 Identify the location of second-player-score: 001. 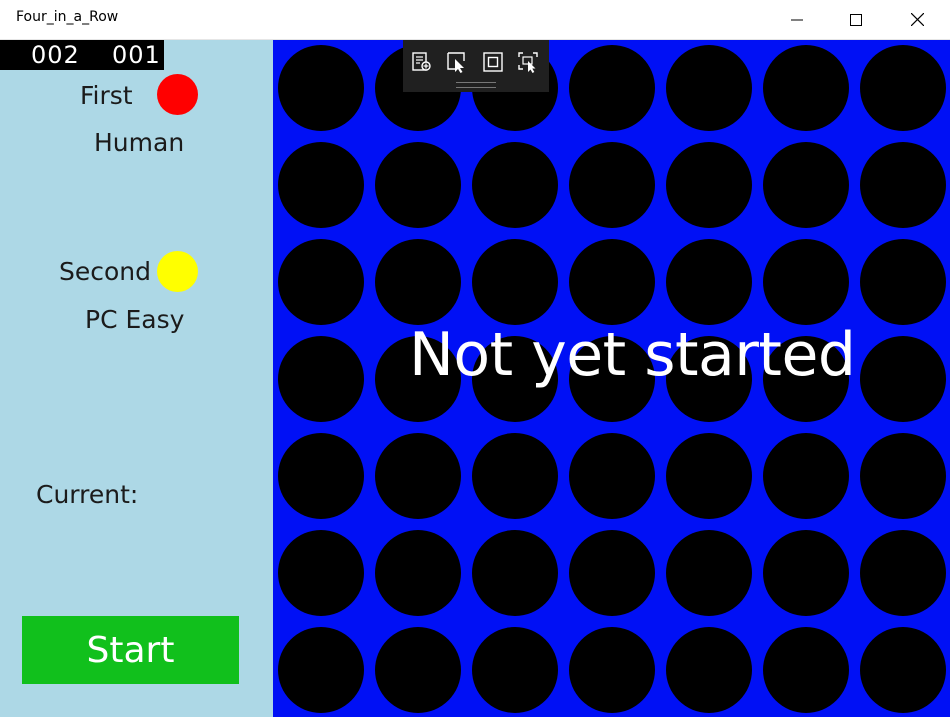
(136, 55).